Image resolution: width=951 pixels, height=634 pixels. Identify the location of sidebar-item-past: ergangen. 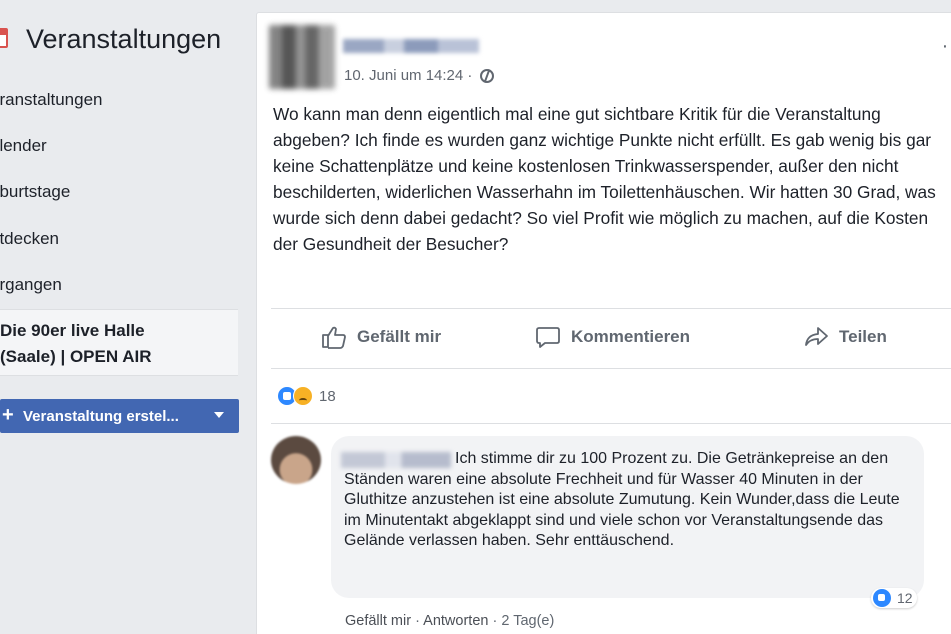
(31, 285).